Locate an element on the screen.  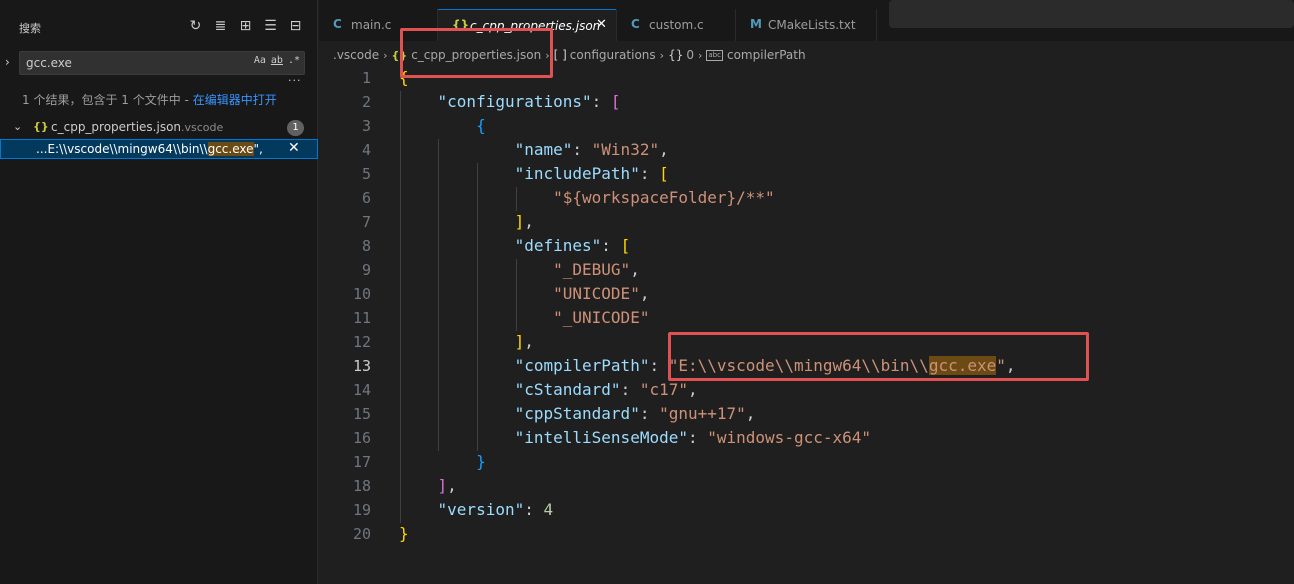
tab-cmakelists: M CMakeLists.txt is located at coordinates (806, 25).